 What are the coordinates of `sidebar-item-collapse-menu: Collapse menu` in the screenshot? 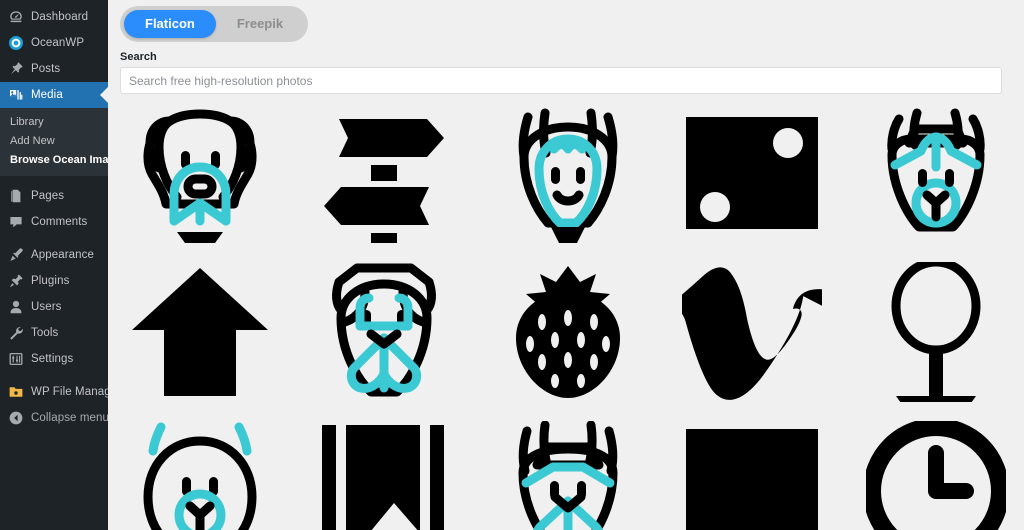 It's located at (54, 418).